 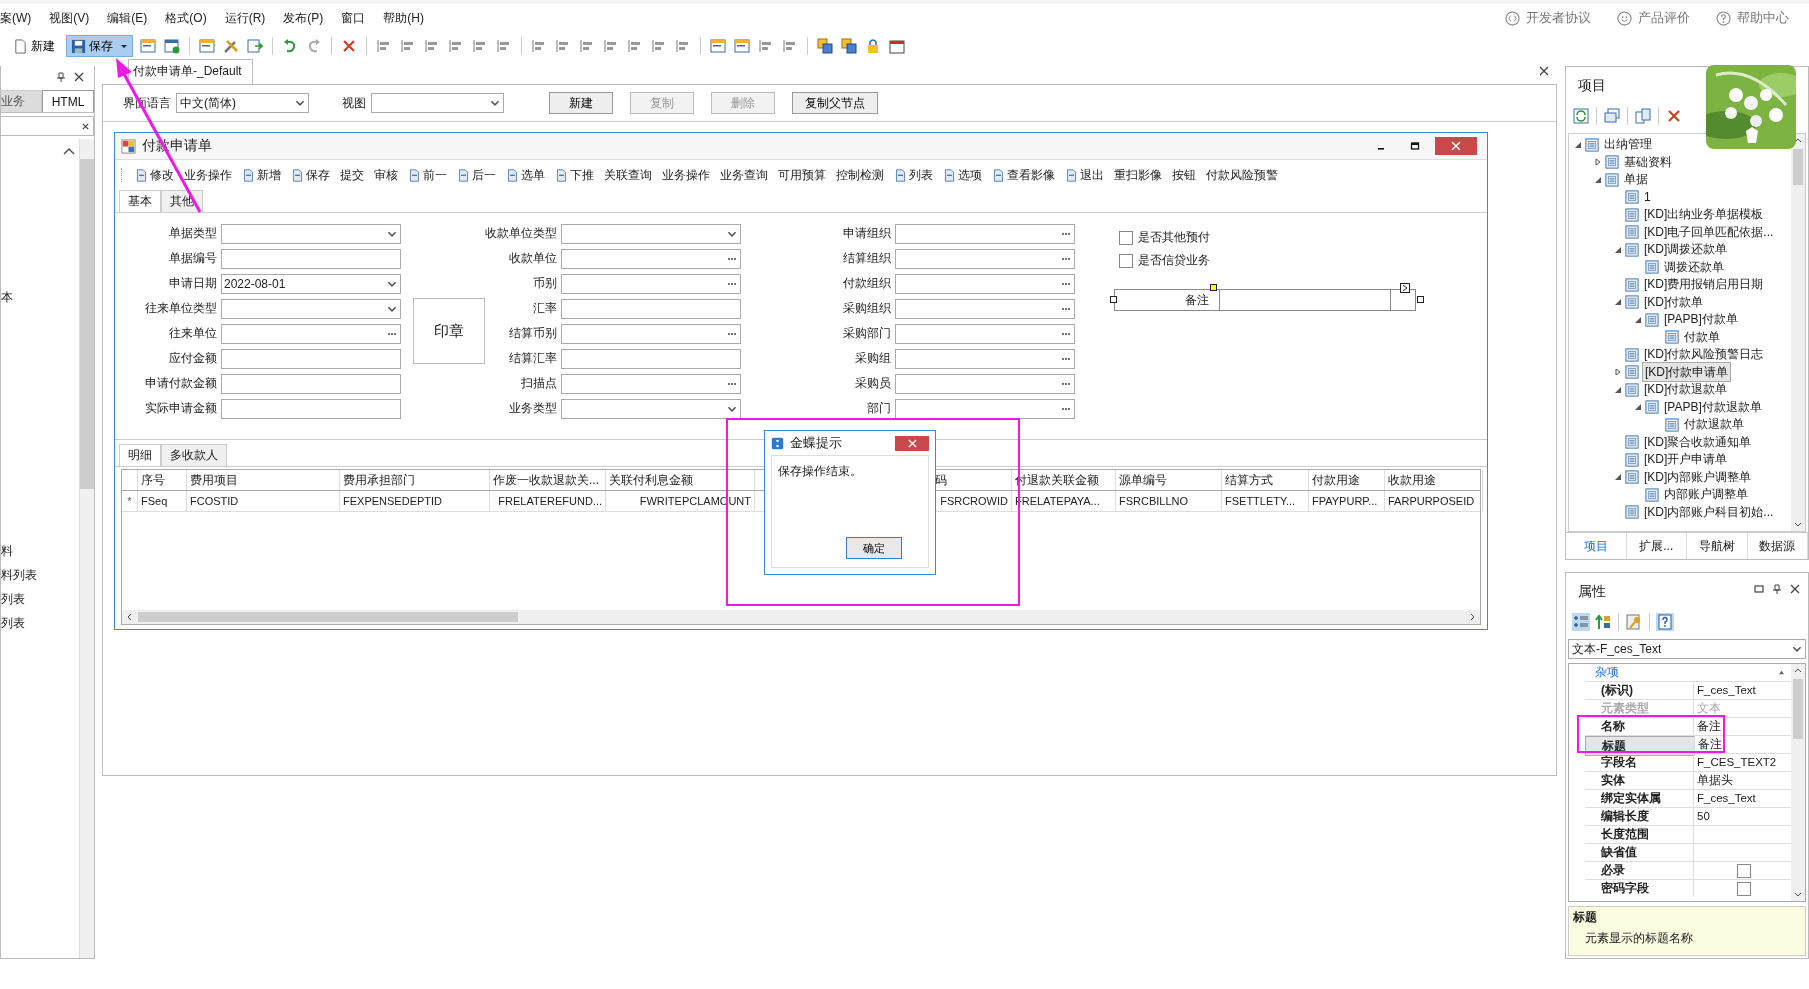 I want to click on property-name: 必录, so click(x=1639, y=870).